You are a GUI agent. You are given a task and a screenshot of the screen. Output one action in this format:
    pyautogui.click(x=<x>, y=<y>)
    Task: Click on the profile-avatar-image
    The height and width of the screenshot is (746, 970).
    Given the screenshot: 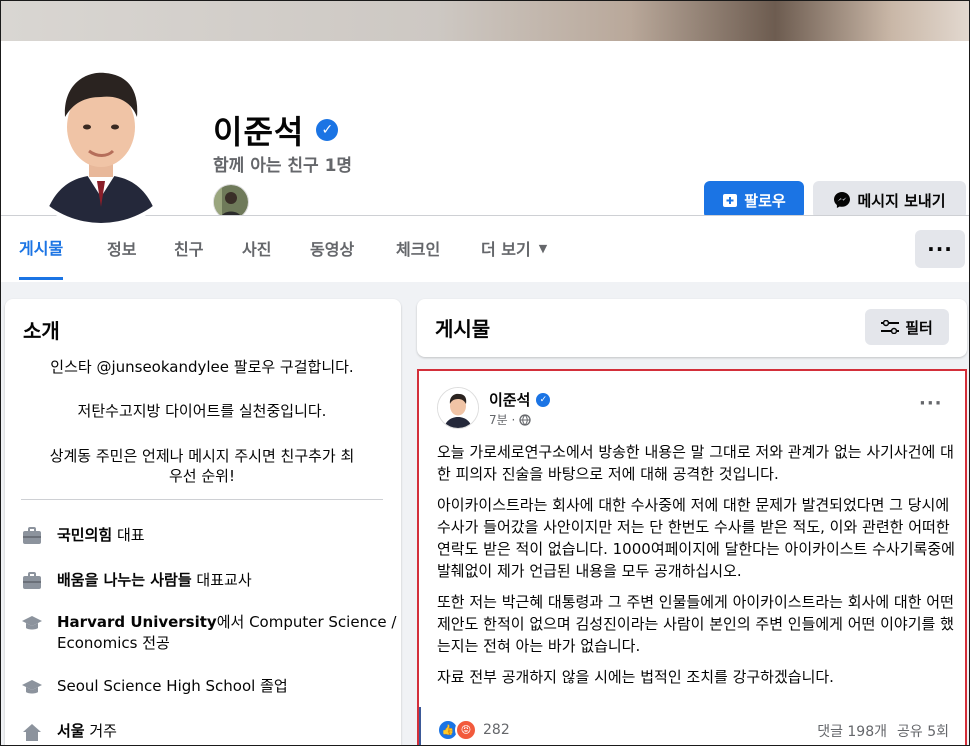 What is the action you would take?
    pyautogui.click(x=101, y=135)
    